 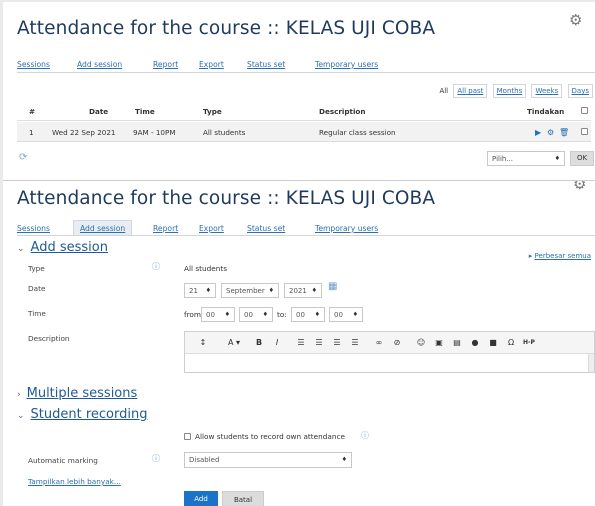 I want to click on link-icon: ∞, so click(x=379, y=343).